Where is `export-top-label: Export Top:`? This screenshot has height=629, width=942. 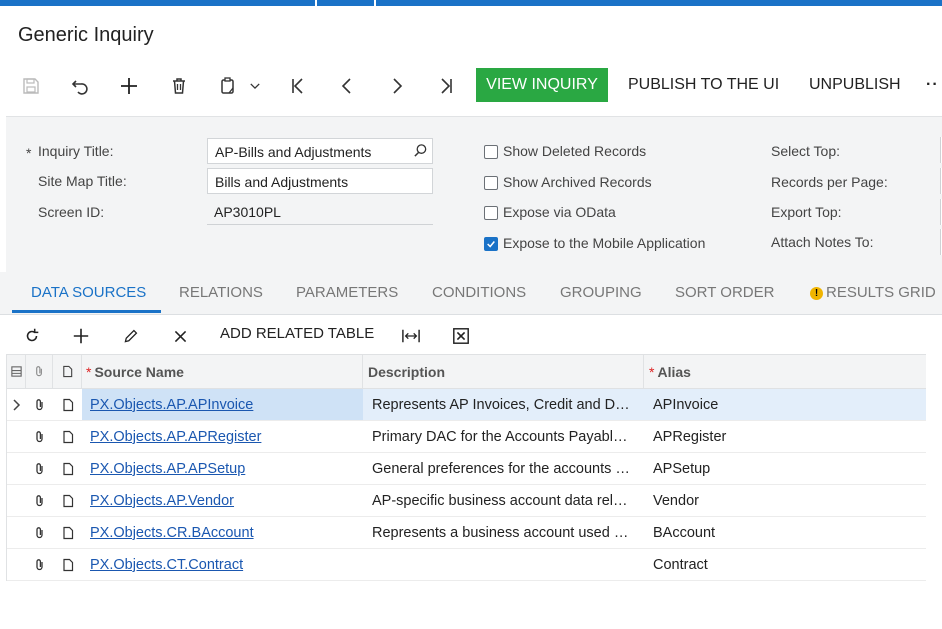
export-top-label: Export Top: is located at coordinates (806, 212).